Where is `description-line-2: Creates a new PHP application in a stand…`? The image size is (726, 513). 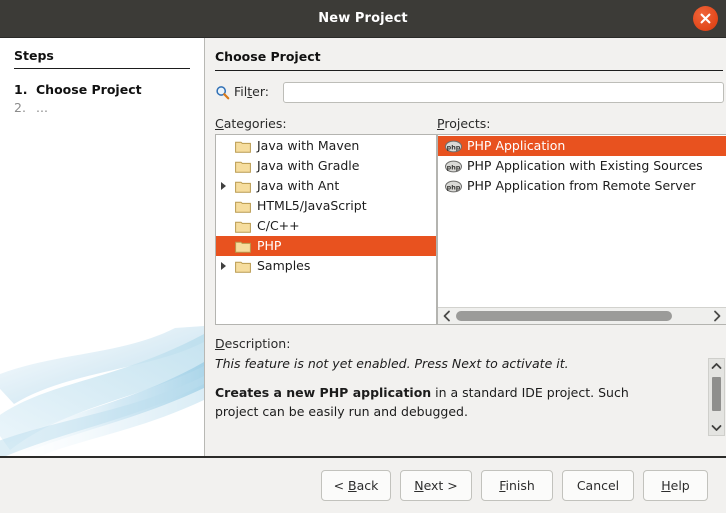 description-line-2: Creates a new PHP application in a stand… is located at coordinates (422, 392).